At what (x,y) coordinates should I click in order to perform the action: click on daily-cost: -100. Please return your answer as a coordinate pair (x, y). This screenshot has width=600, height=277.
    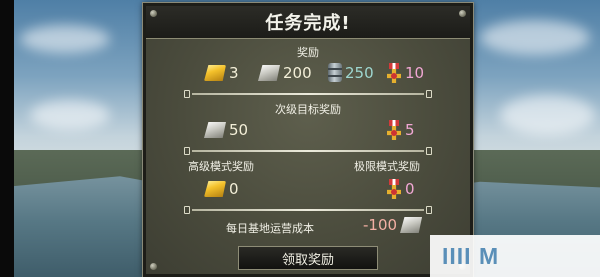
    Looking at the image, I should click on (391, 225).